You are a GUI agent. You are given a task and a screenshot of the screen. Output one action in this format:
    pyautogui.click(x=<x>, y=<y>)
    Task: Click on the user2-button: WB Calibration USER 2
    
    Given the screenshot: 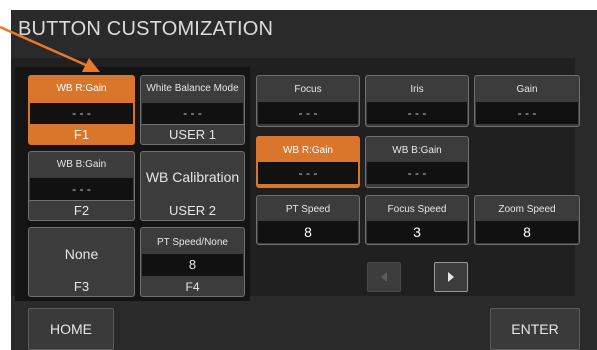 What is the action you would take?
    pyautogui.click(x=192, y=186)
    